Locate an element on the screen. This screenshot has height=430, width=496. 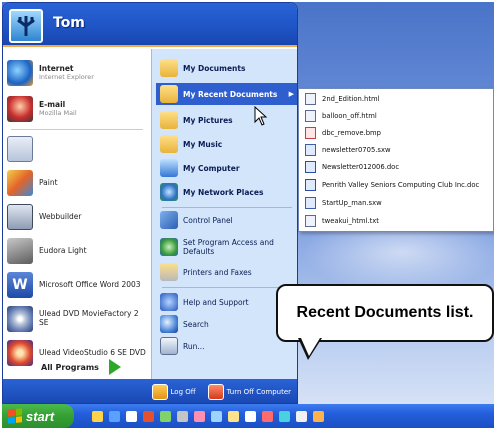
recent-document-label: Newsletter012006.doc is located at coordinates (361, 167).